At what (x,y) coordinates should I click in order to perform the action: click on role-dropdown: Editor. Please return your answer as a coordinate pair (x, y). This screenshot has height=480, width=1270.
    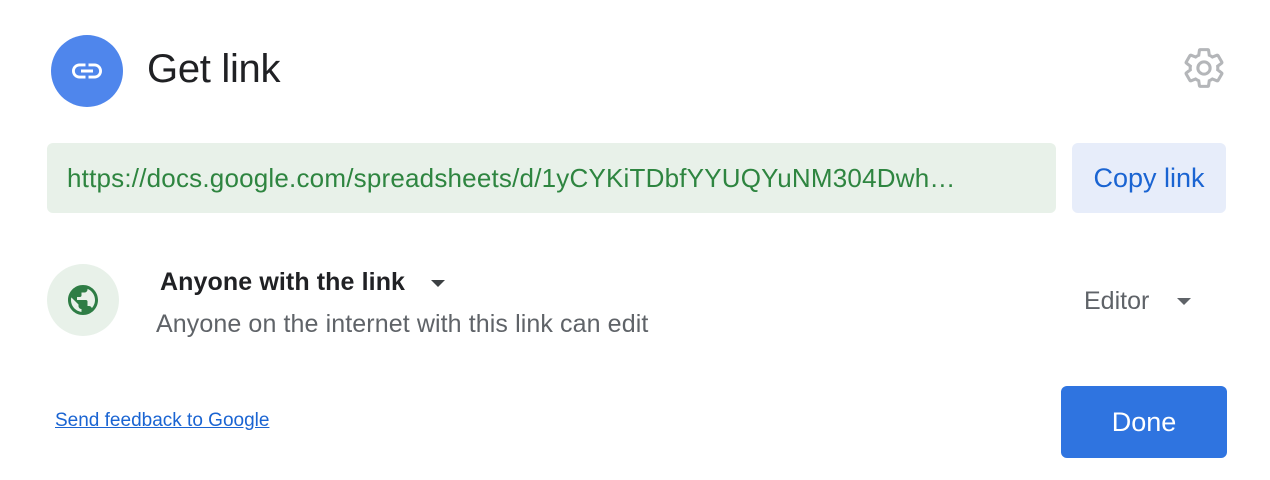
    Looking at the image, I should click on (1137, 301).